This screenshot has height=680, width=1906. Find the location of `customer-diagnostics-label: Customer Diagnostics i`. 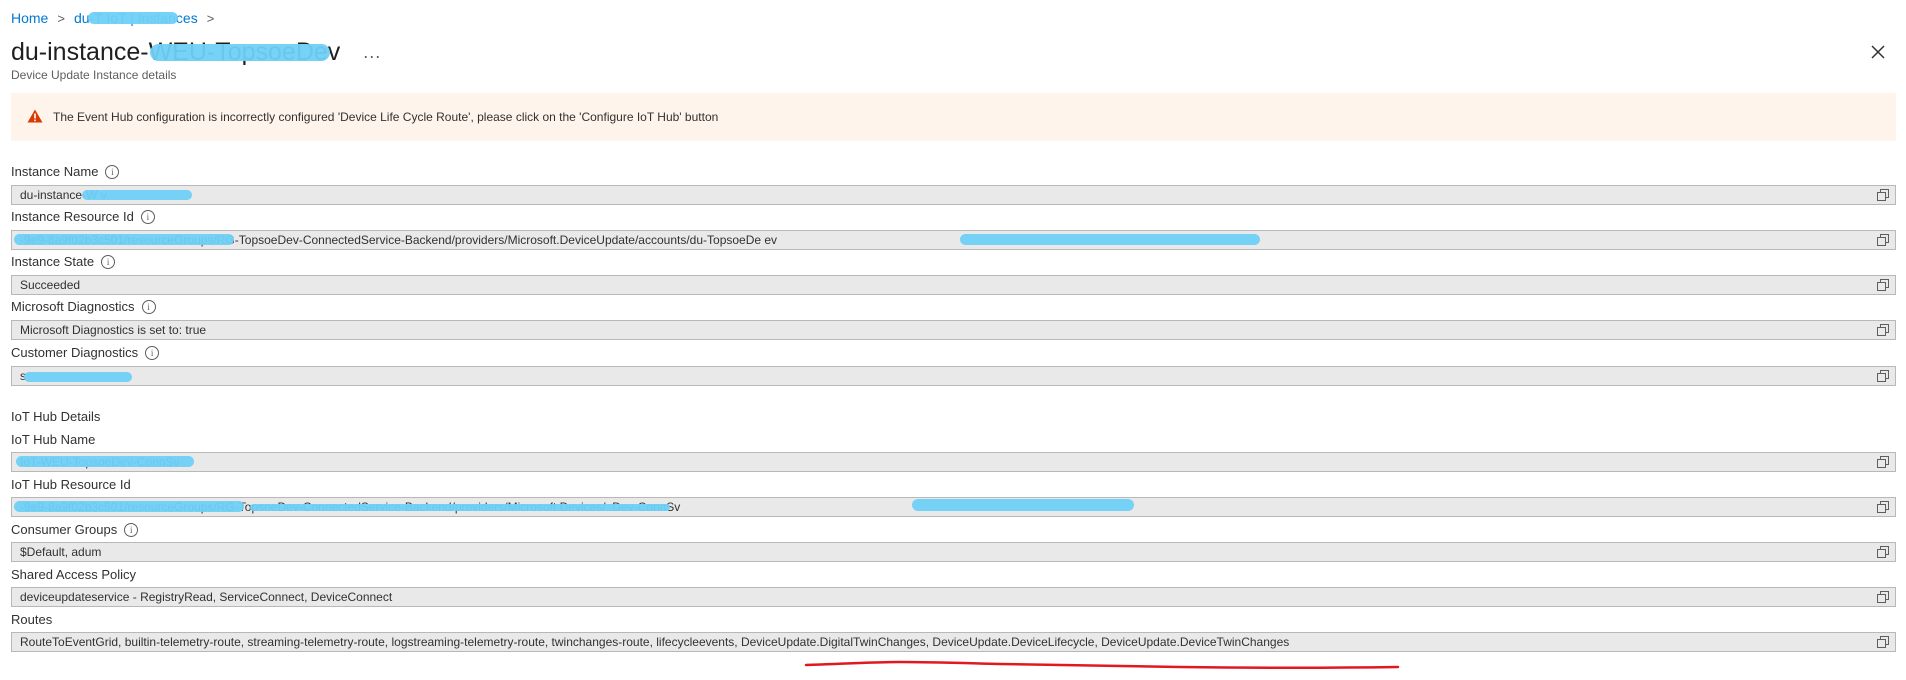

customer-diagnostics-label: Customer Diagnostics i is located at coordinates (85, 352).